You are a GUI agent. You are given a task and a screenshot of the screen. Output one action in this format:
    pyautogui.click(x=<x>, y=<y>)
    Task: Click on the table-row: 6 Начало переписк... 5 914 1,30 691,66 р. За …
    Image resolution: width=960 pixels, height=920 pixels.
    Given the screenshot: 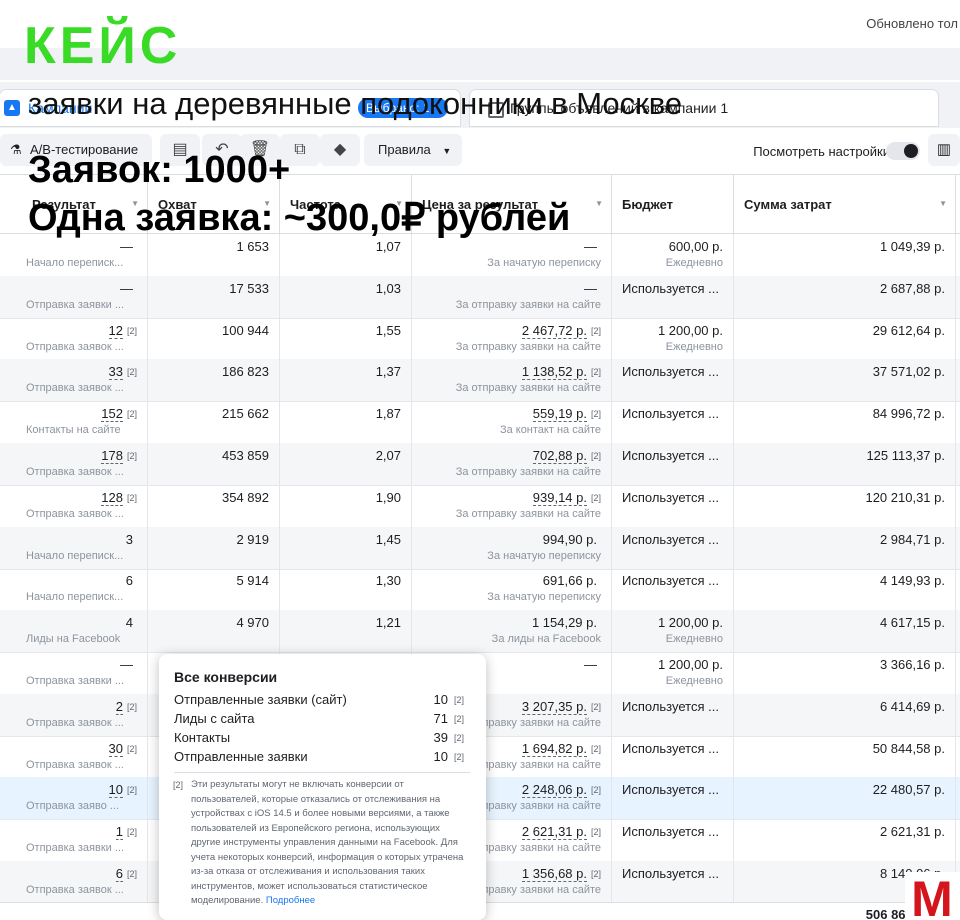 What is the action you would take?
    pyautogui.click(x=480, y=590)
    